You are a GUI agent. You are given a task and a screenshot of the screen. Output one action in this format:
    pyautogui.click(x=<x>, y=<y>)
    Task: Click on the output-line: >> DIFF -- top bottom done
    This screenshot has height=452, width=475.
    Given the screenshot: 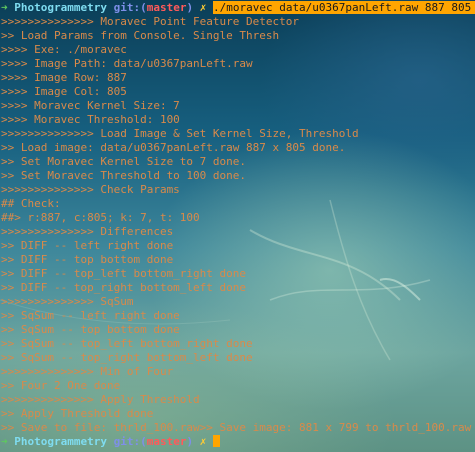 What is the action you would take?
    pyautogui.click(x=87, y=259)
    